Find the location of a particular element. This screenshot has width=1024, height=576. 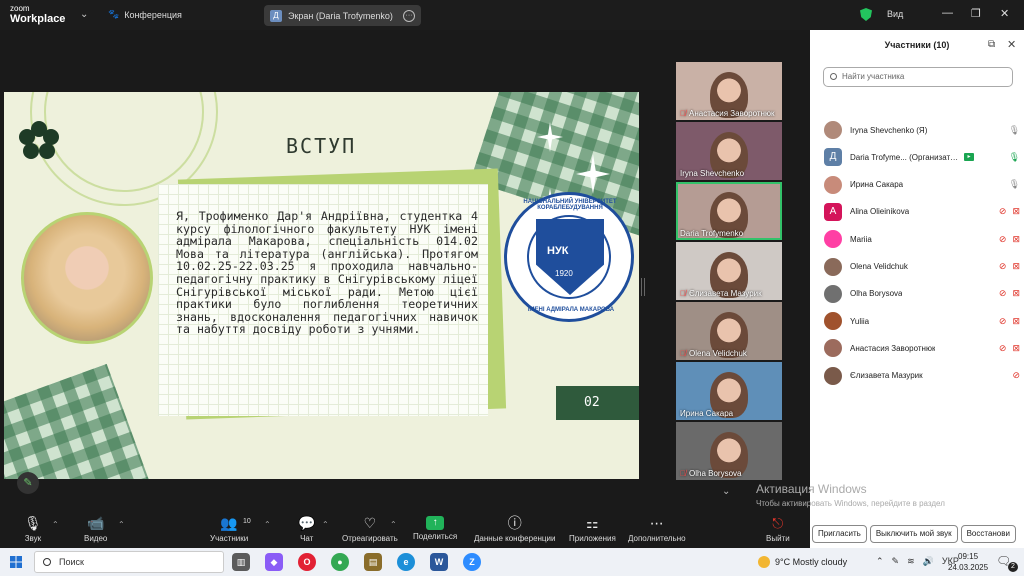

system-tray: ⌃ ✎ ≋ 🔊 УКР is located at coordinates (917, 561).